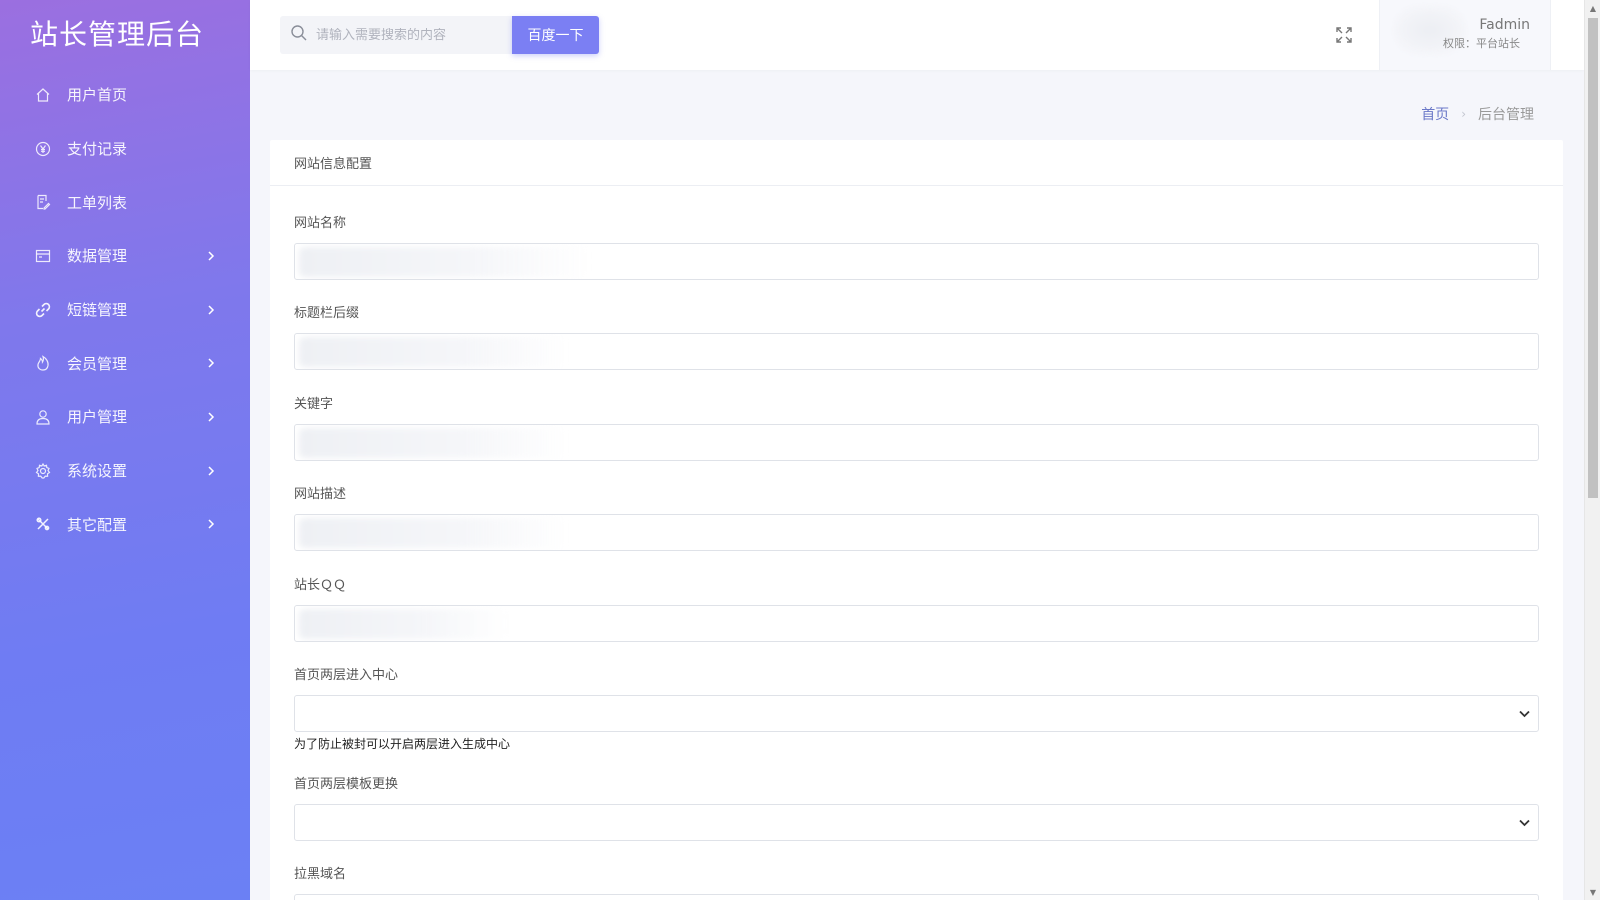 This screenshot has width=1600, height=900. I want to click on site-description-input, so click(916, 532).